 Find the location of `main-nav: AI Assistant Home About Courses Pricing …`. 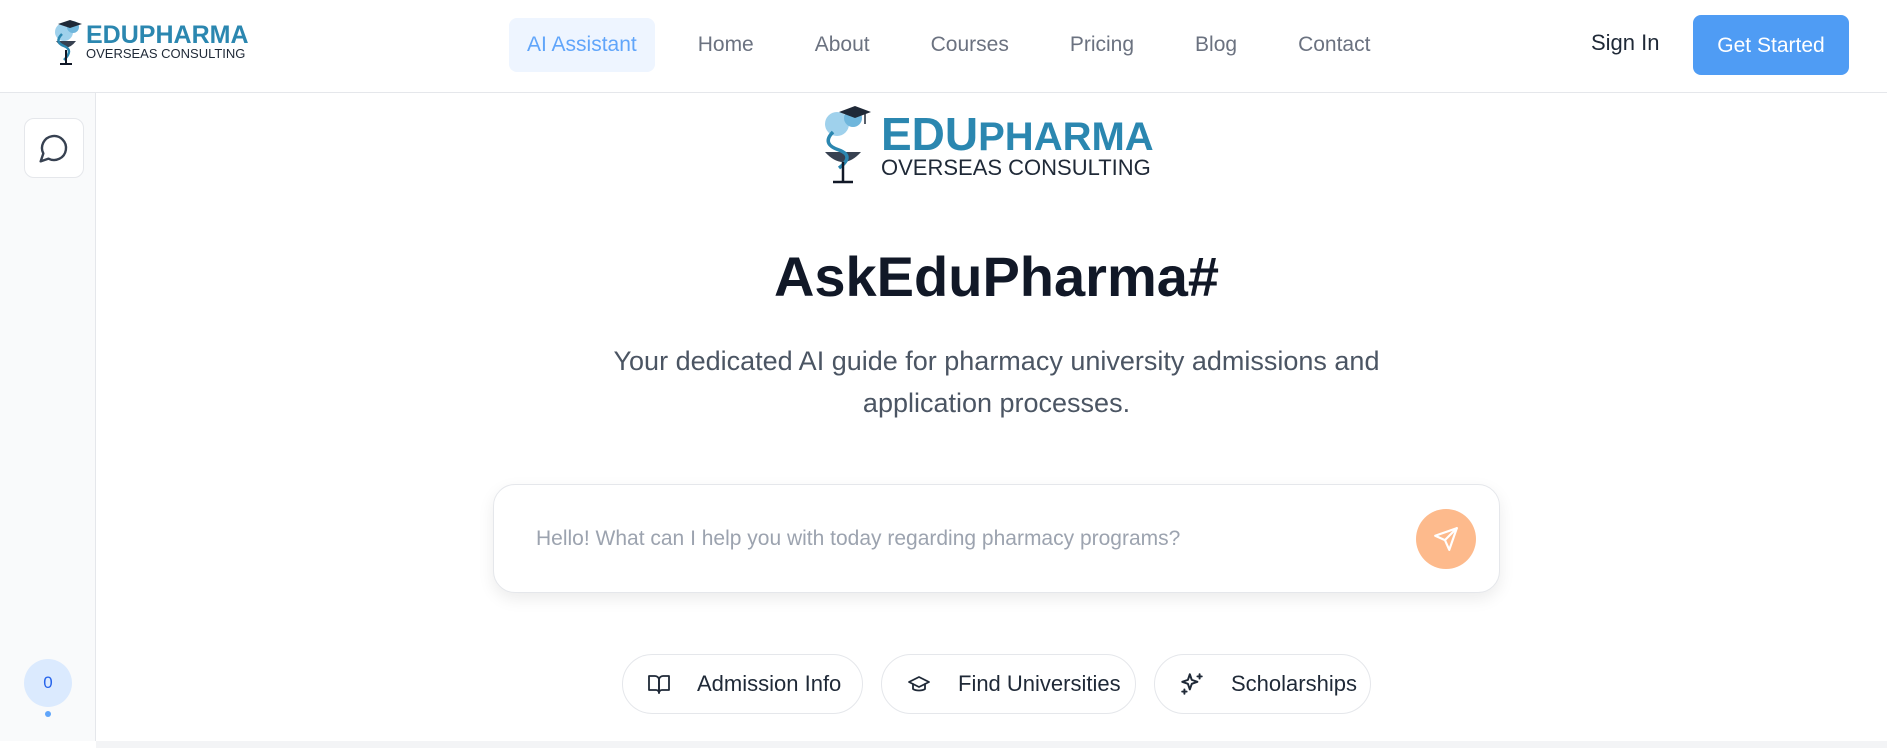

main-nav: AI Assistant Home About Courses Pricing … is located at coordinates (961, 45).